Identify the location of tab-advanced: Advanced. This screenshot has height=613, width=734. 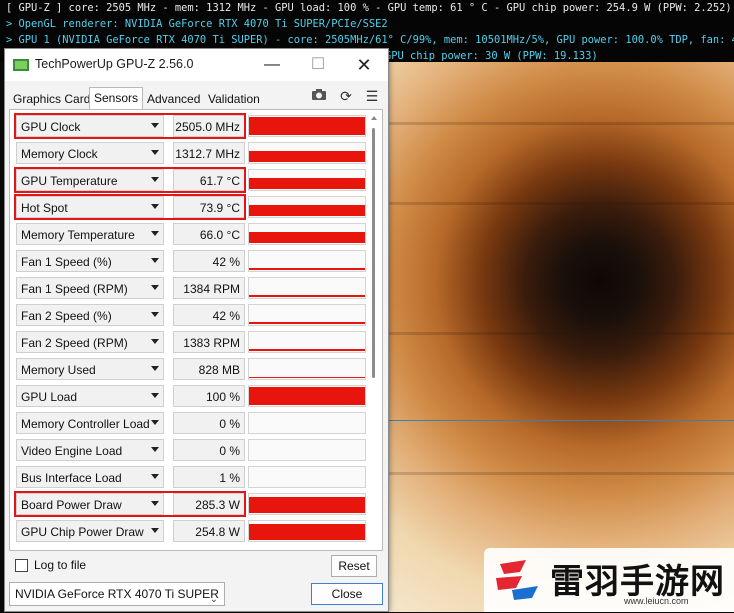
(173, 99).